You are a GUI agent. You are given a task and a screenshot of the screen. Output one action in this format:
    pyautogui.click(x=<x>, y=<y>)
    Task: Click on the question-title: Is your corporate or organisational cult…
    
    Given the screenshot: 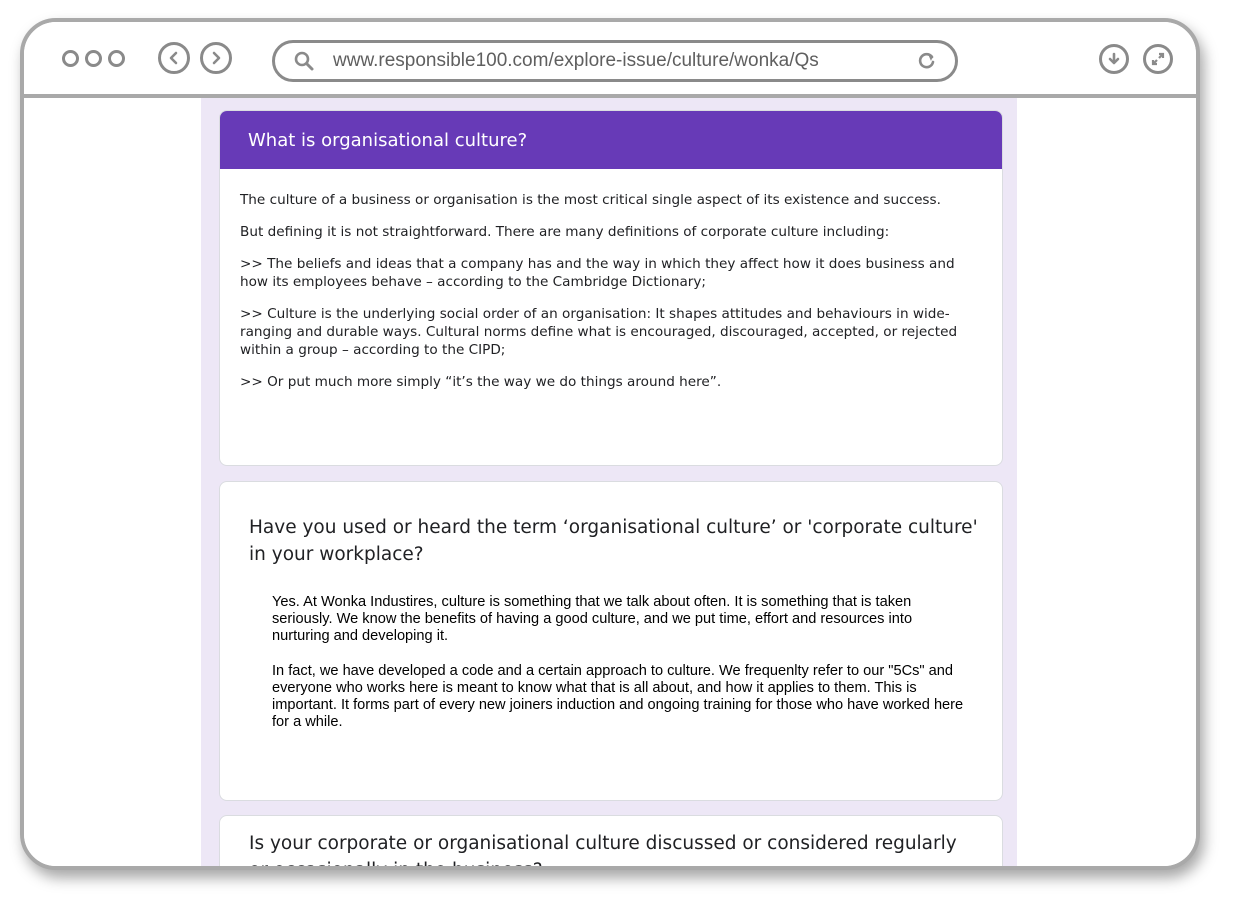 What is the action you would take?
    pyautogui.click(x=603, y=849)
    